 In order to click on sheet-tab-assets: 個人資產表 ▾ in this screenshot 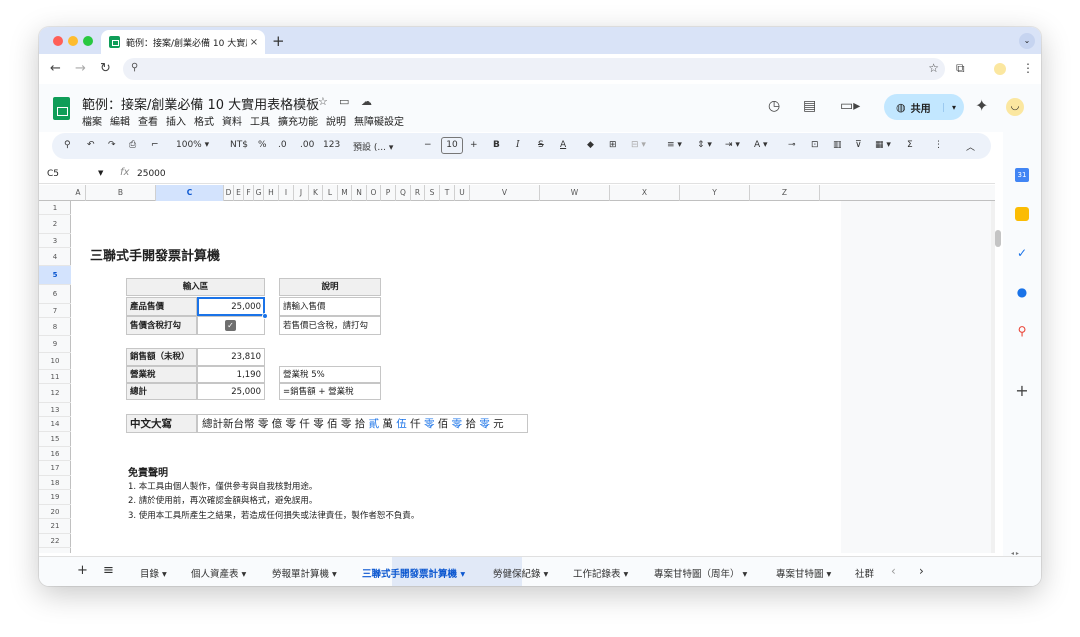, I will do `click(218, 573)`.